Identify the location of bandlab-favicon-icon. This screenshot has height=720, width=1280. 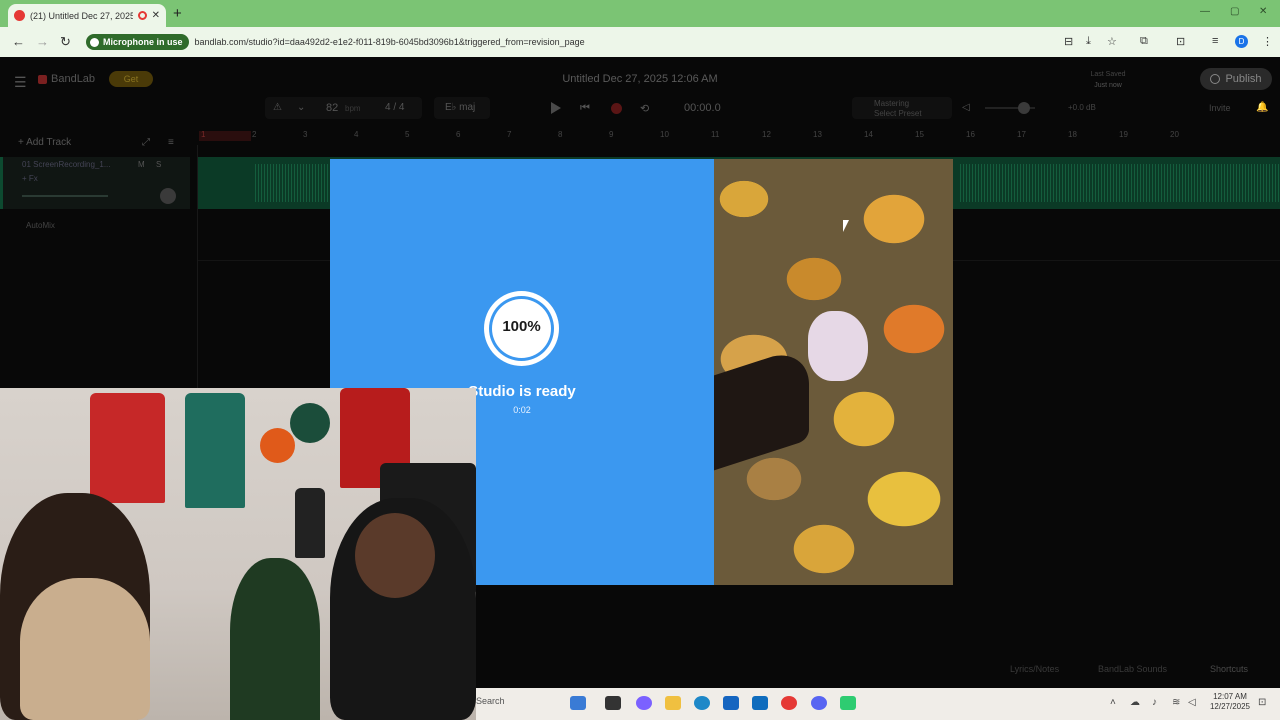
(19, 15).